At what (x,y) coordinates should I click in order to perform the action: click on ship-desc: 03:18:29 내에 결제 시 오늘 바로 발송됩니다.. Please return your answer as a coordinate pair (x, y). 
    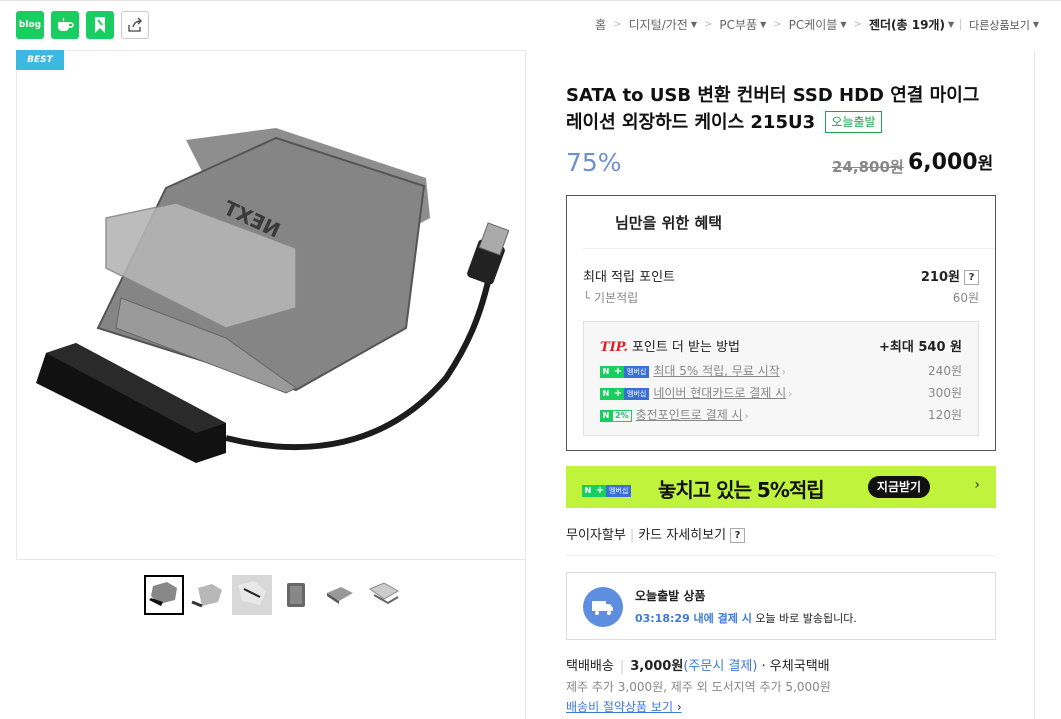
    Looking at the image, I should click on (746, 618).